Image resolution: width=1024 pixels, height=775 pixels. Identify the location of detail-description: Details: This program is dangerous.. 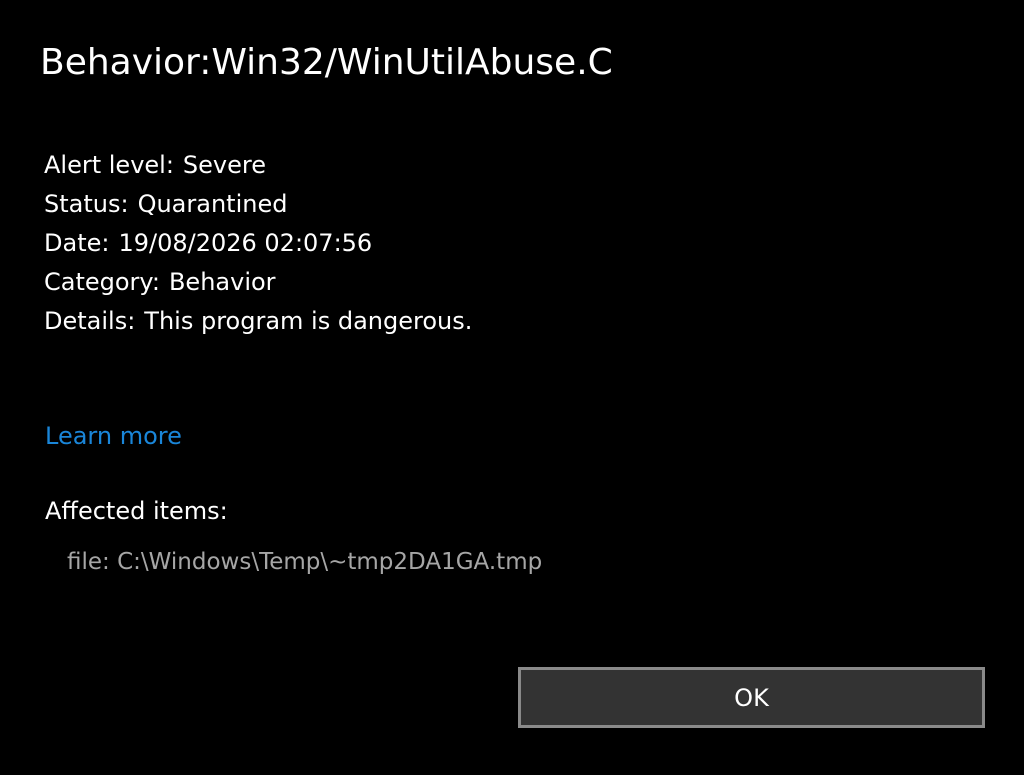
(258, 321).